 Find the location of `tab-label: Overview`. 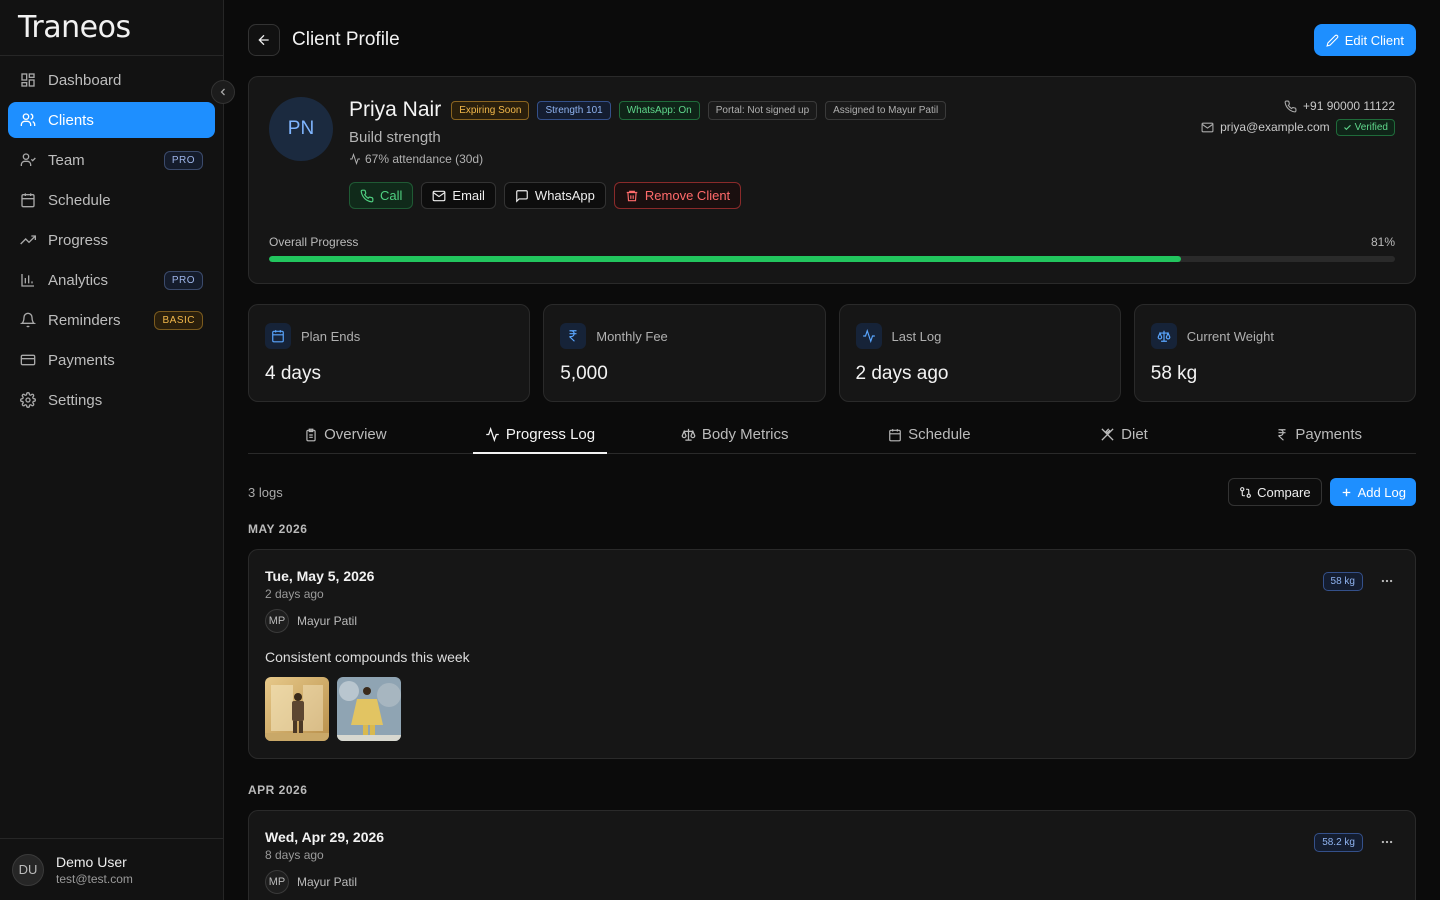

tab-label: Overview is located at coordinates (355, 434).